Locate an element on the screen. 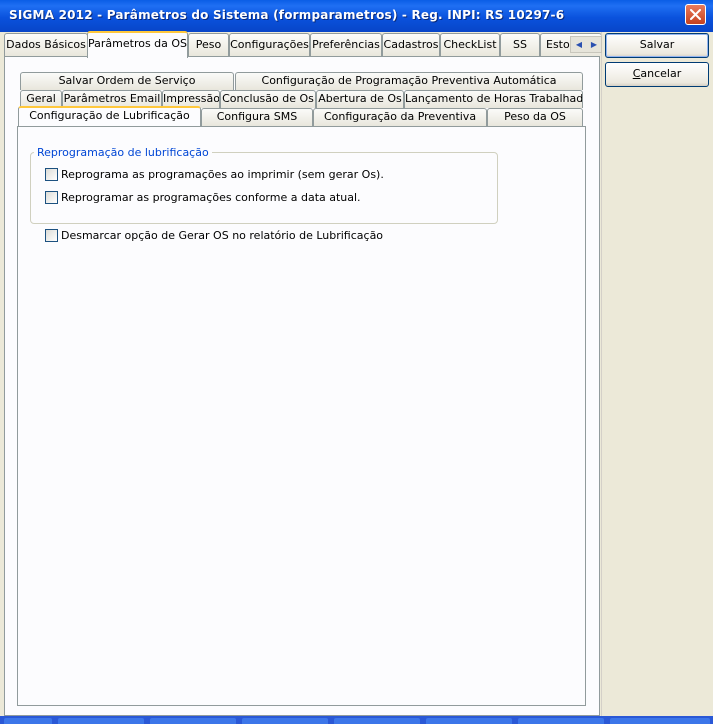 Image resolution: width=713 pixels, height=724 pixels. close-button is located at coordinates (695, 14).